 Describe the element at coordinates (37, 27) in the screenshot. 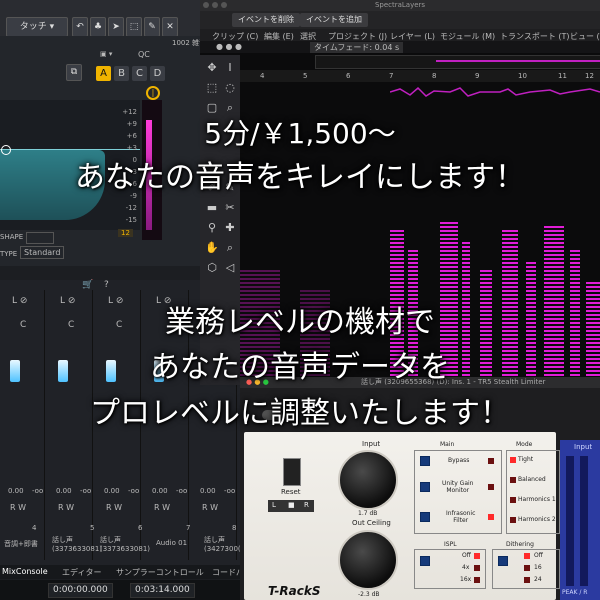

I see `touch-mode-select: タッチ ▾` at that location.